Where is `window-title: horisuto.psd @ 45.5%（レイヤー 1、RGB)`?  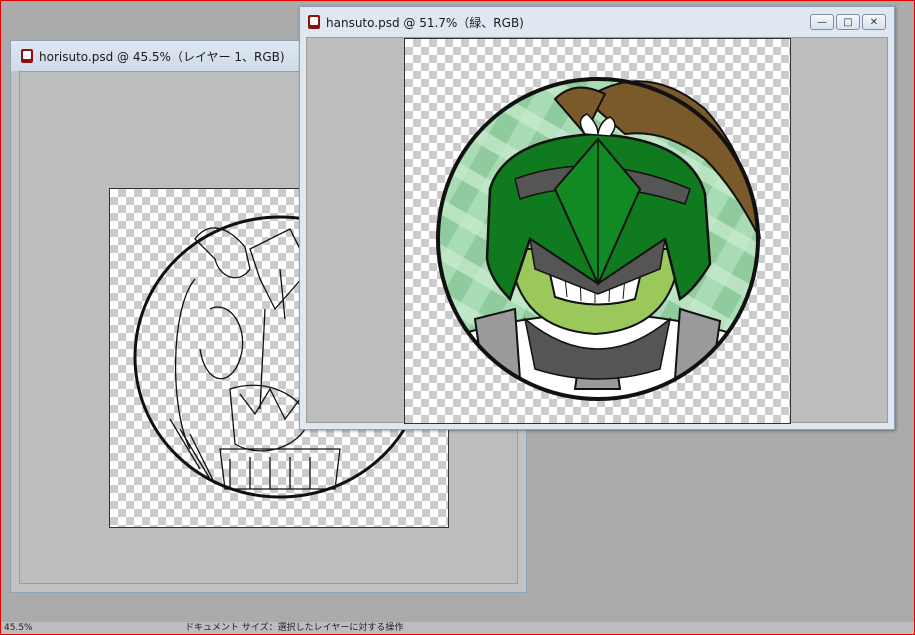 window-title: horisuto.psd @ 45.5%（レイヤー 1、RGB) is located at coordinates (162, 56).